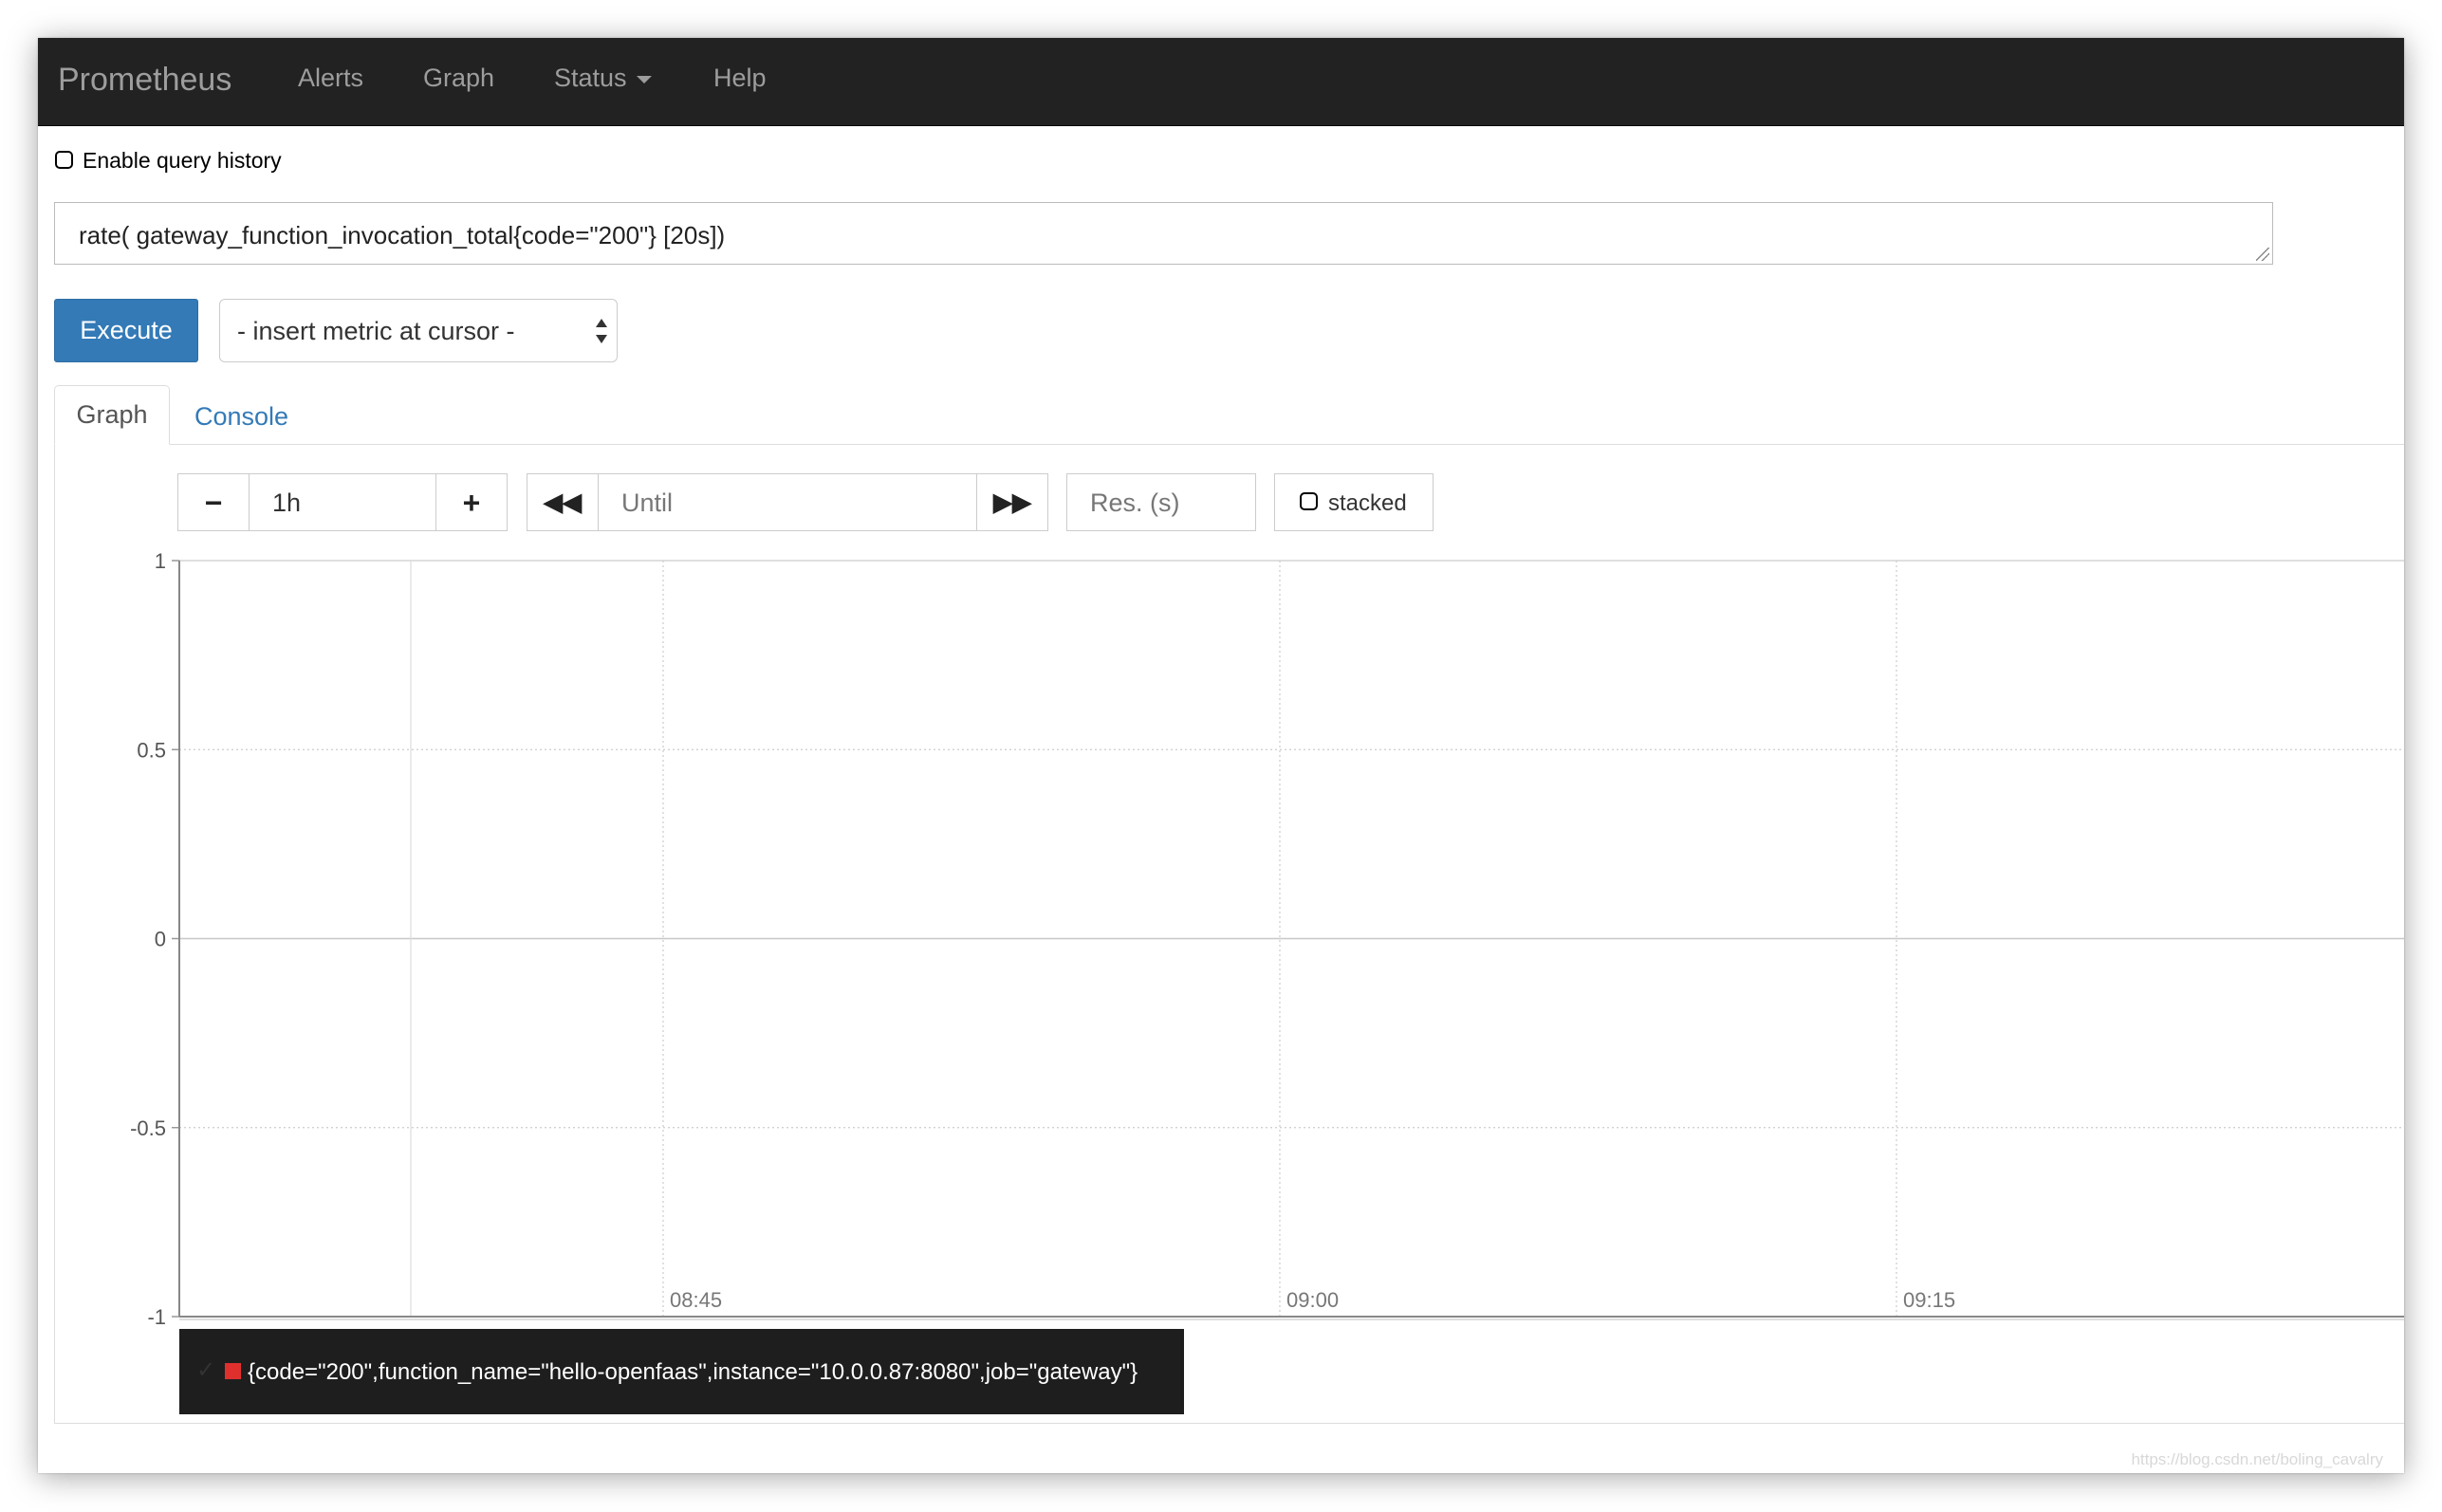  Describe the element at coordinates (2257, 1459) in the screenshot. I see `watermark: https://blog.csdn.net/boling_cavalry` at that location.